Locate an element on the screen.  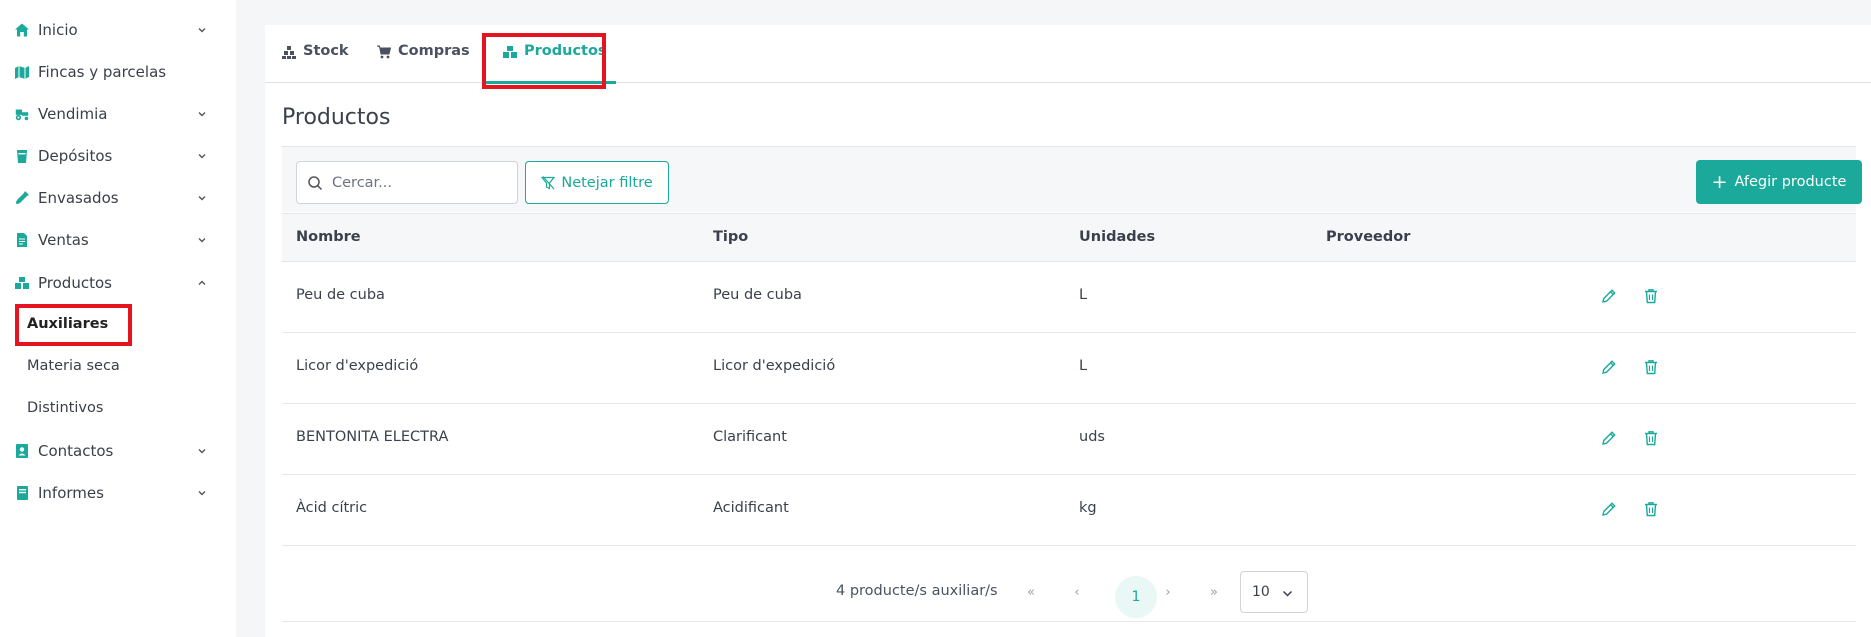
search-icon is located at coordinates (315, 183).